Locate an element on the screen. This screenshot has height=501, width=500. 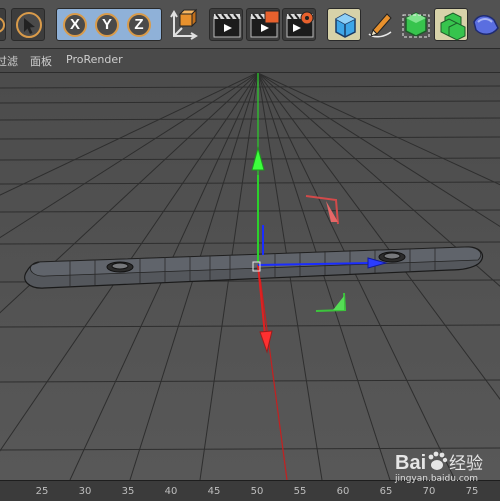
ruler-tick: 75 is located at coordinates (472, 491).